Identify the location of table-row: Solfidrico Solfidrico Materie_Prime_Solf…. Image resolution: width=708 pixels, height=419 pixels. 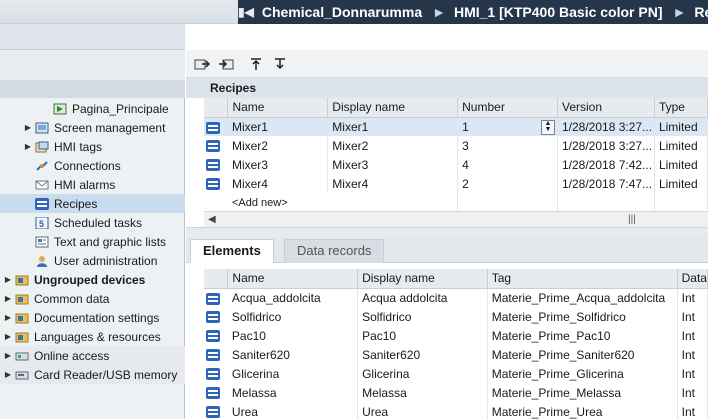
(456, 316).